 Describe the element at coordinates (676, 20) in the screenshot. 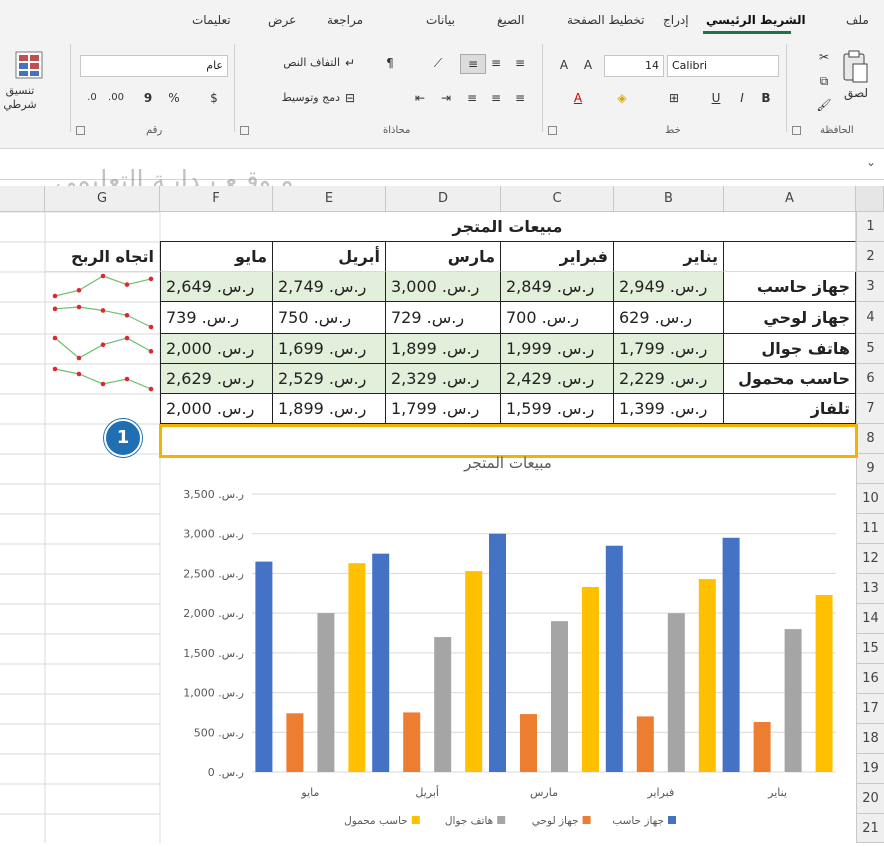

I see `tab-insert: إدراج` at that location.